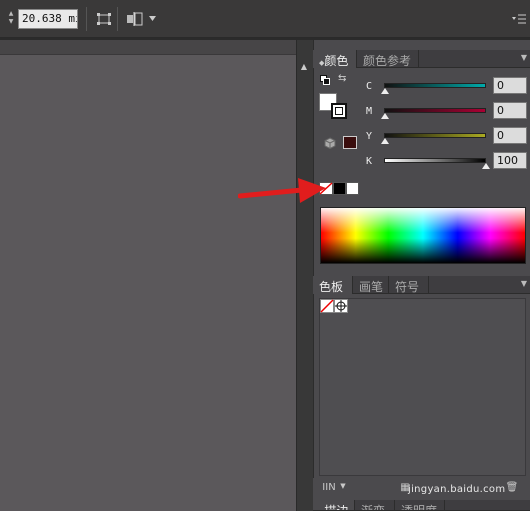 The image size is (530, 511). Describe the element at coordinates (344, 79) in the screenshot. I see `swap-fill-stroke-icon: ⇆` at that location.